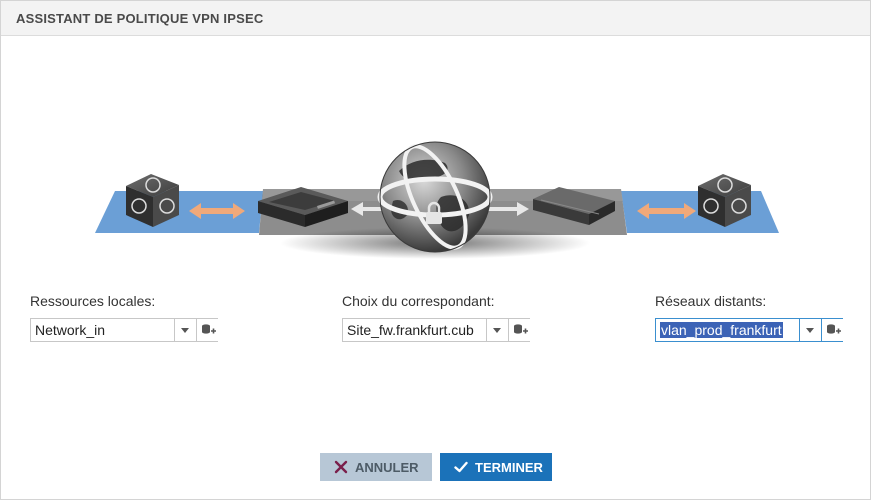 Image resolution: width=871 pixels, height=500 pixels. I want to click on local-resources-label: Ressources locales:, so click(93, 301).